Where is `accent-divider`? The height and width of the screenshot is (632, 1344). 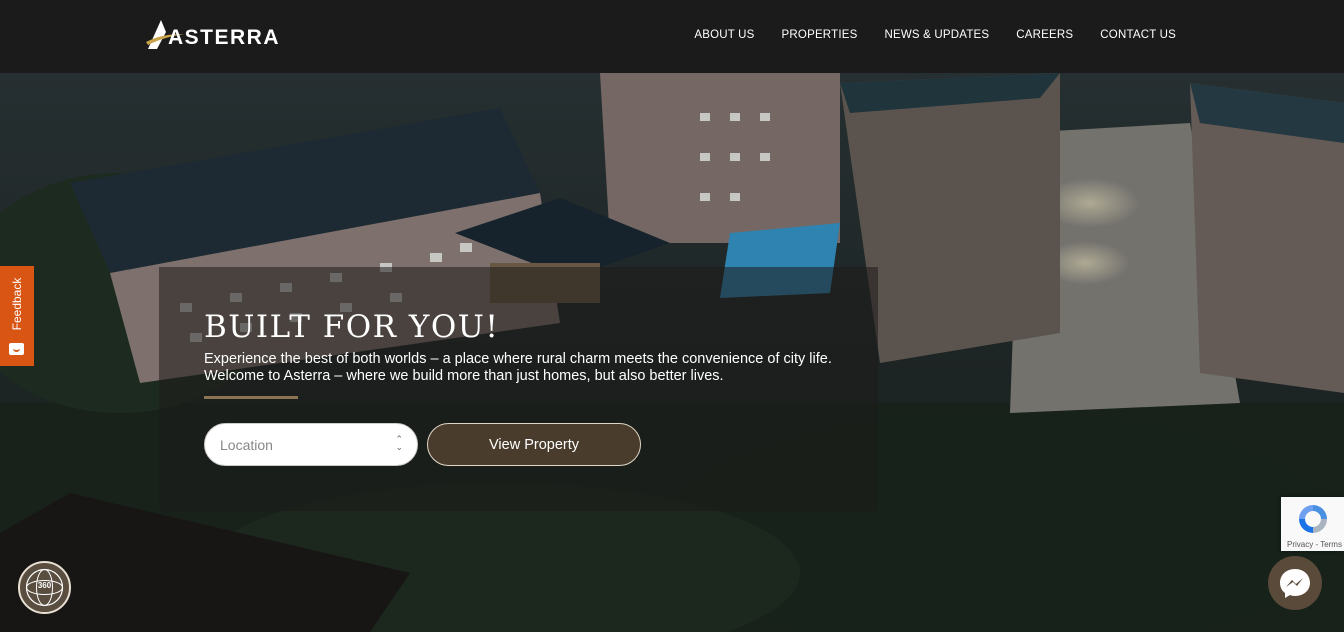
accent-divider is located at coordinates (251, 397).